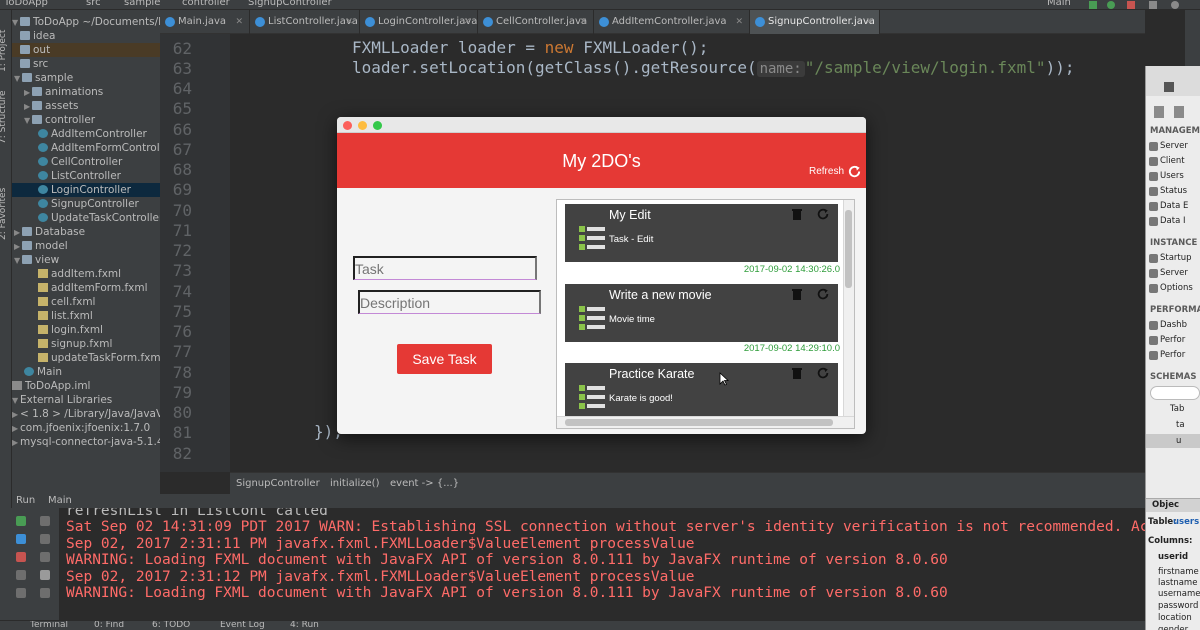  What do you see at coordinates (86, 428) in the screenshot?
I see `tree-item: ▶ com.jfoenix:jfoenix:1.7.0` at bounding box center [86, 428].